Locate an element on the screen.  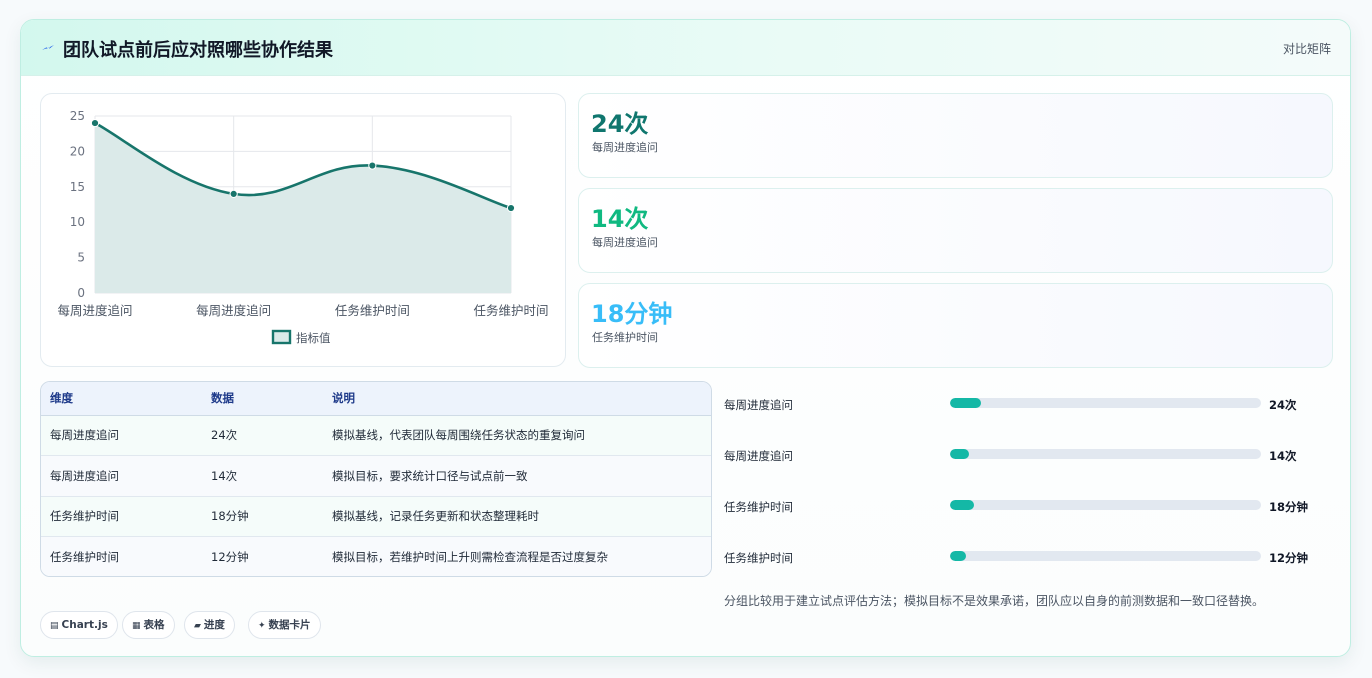
sparkle-icon is located at coordinates (48, 47).